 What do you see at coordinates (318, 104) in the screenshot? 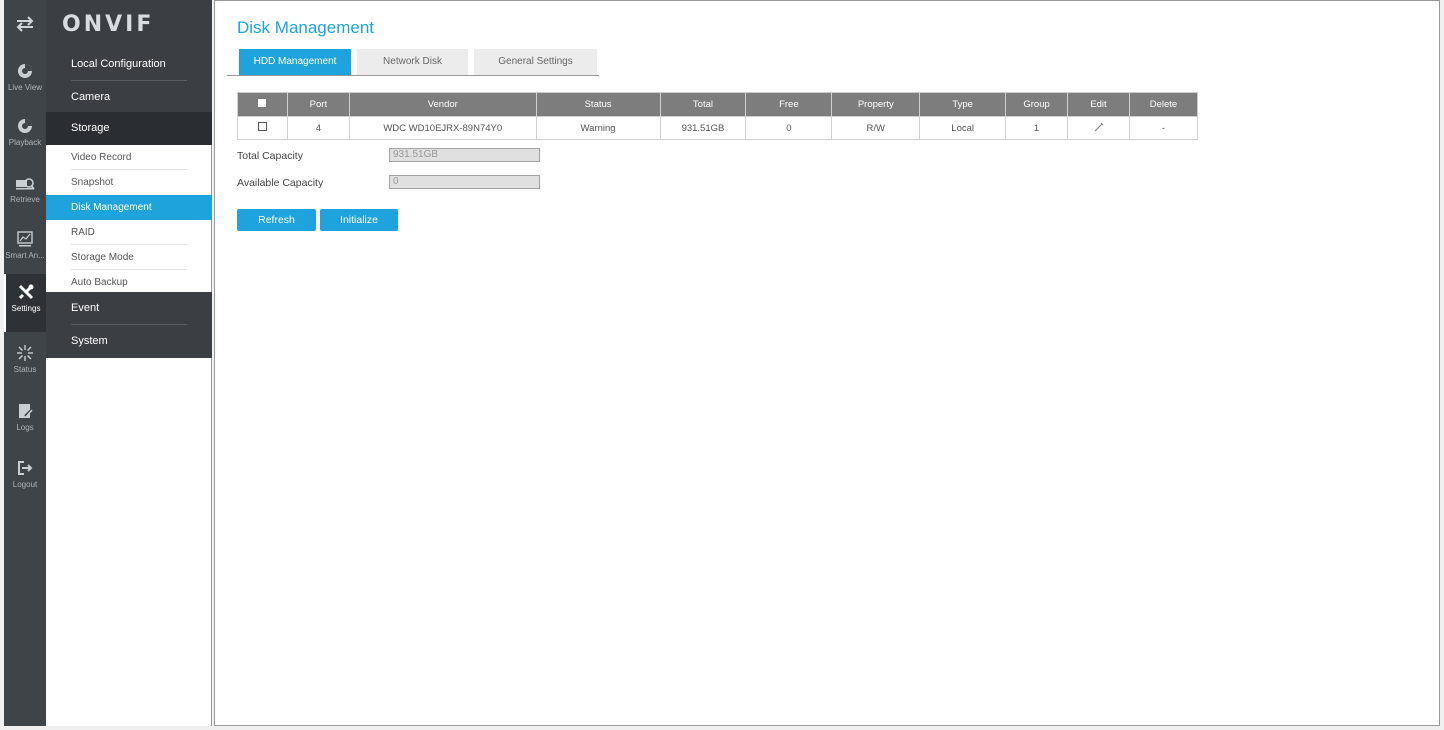
I see `col-port: Port` at bounding box center [318, 104].